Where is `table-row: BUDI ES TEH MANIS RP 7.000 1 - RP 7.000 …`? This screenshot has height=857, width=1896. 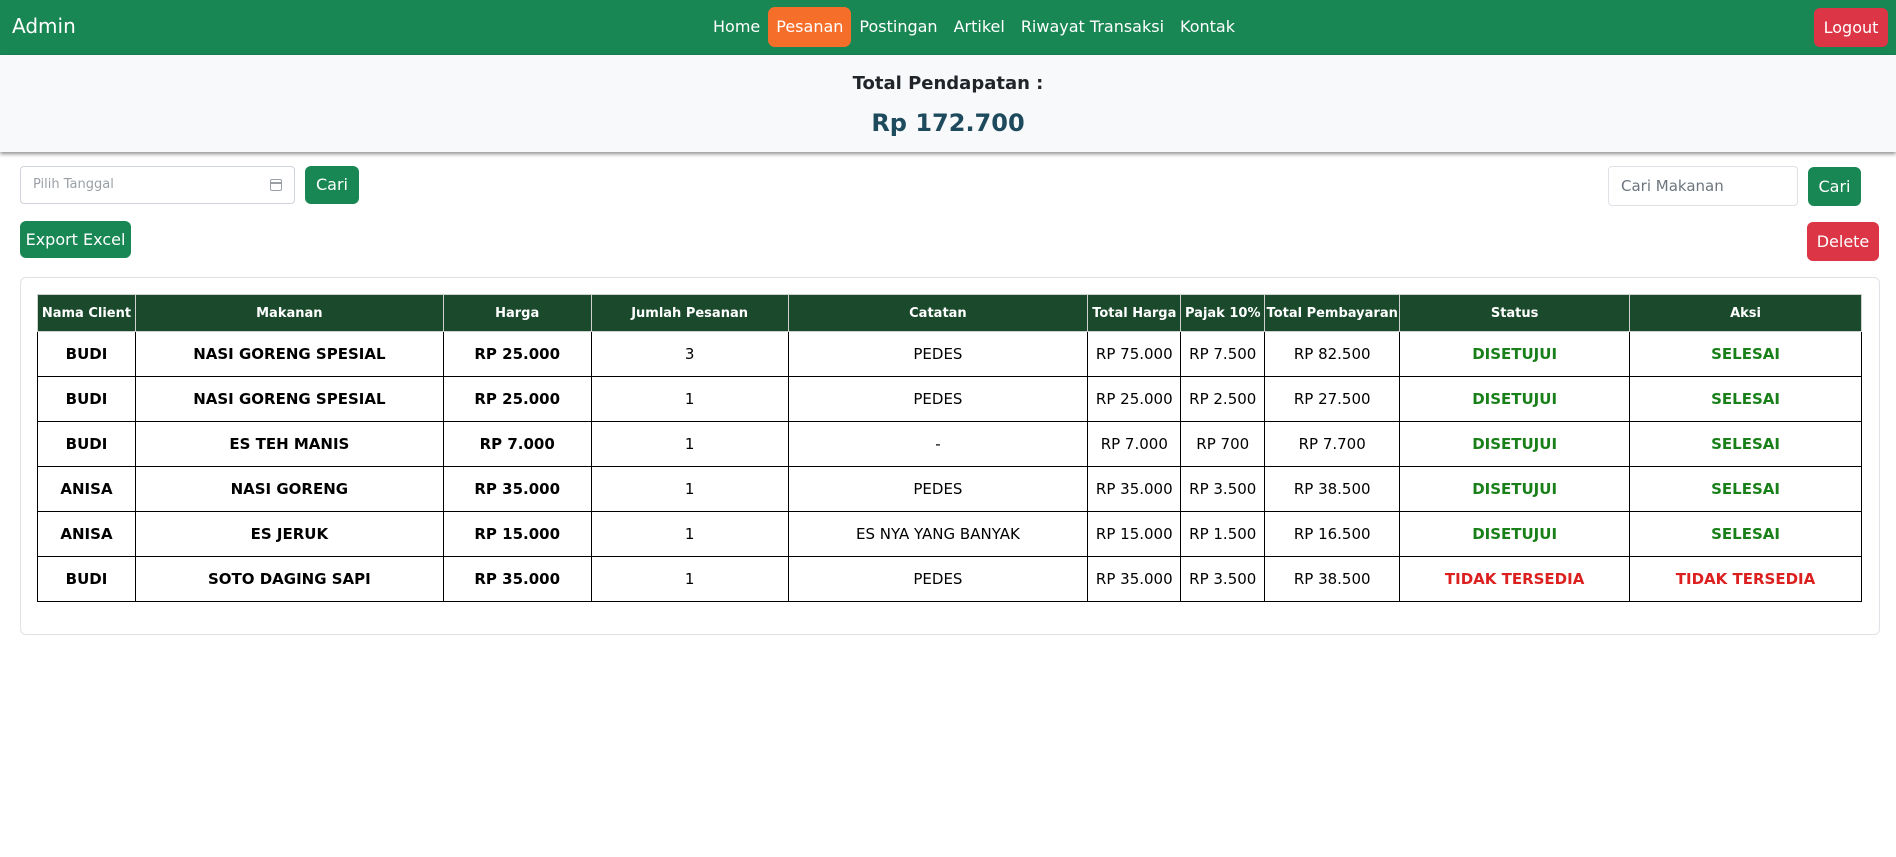 table-row: BUDI ES TEH MANIS RP 7.000 1 - RP 7.000 … is located at coordinates (949, 444).